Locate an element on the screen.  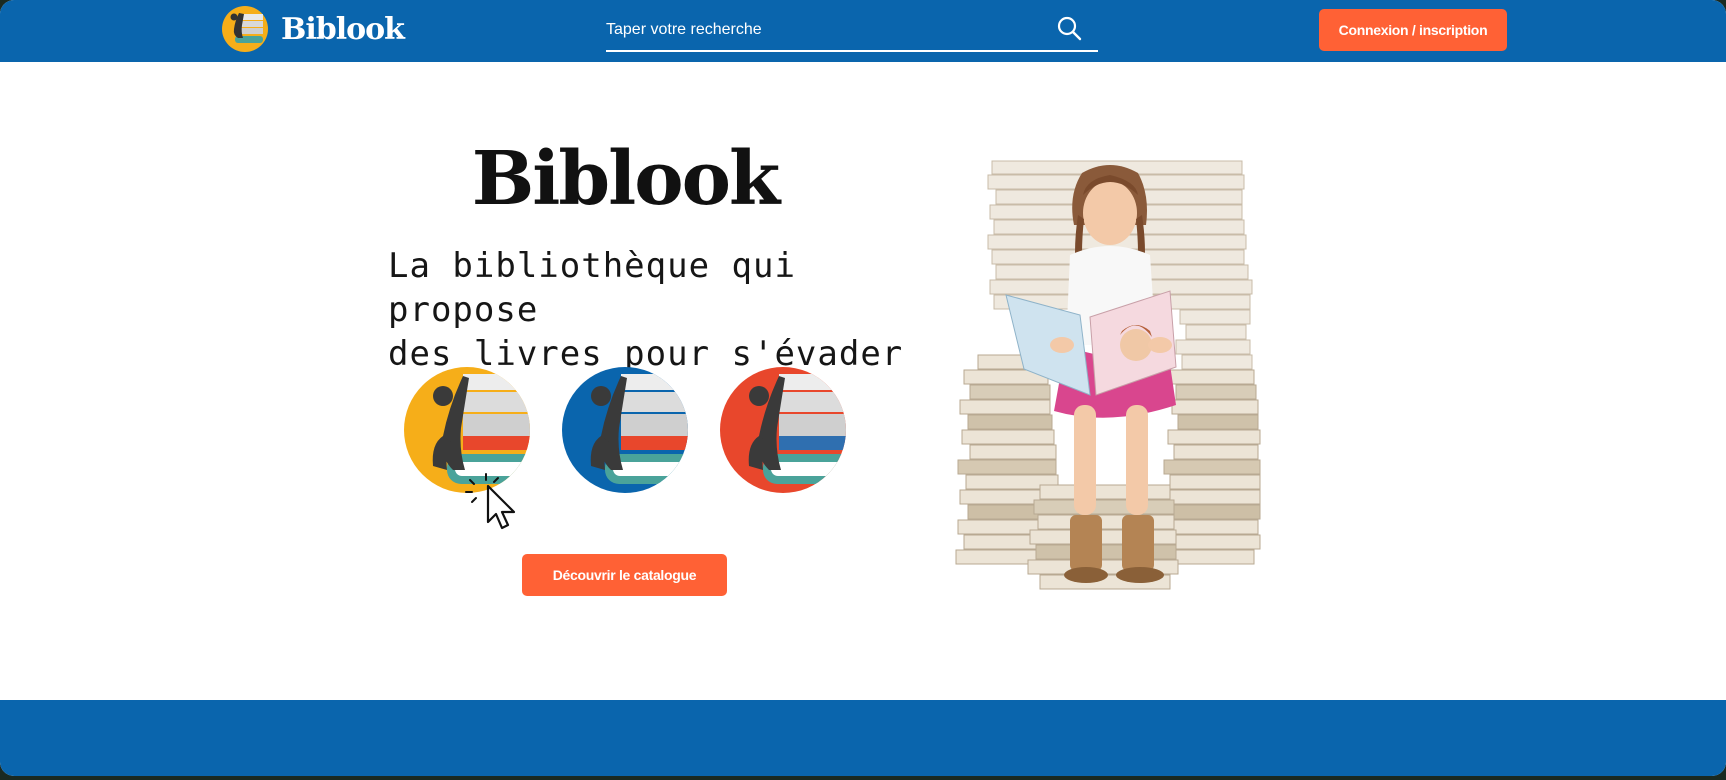
theme-circle-red is located at coordinates (783, 430).